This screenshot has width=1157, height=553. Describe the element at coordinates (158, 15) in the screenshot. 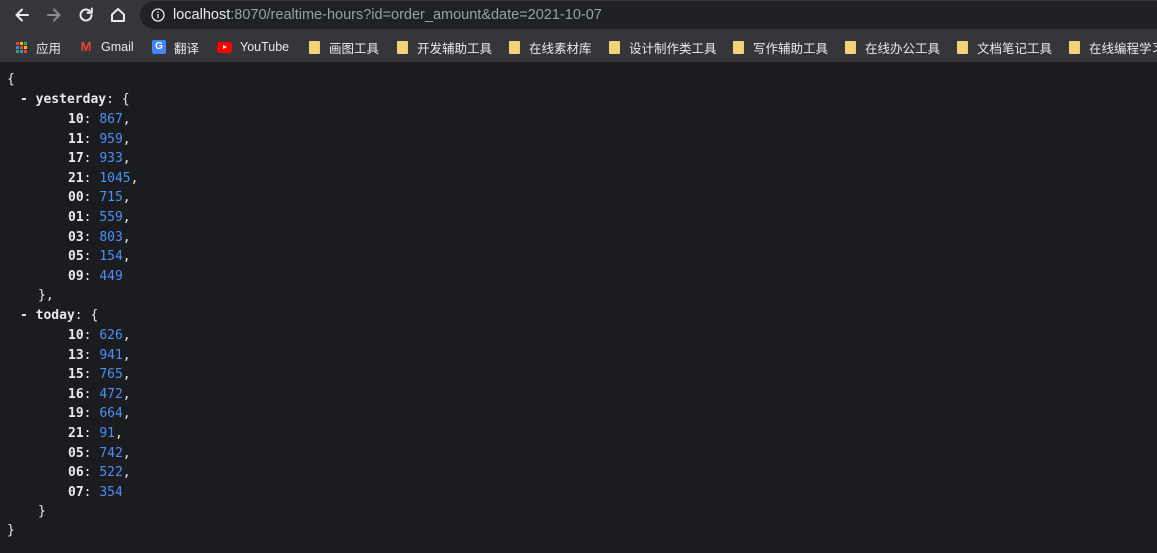

I see `info-icon` at that location.